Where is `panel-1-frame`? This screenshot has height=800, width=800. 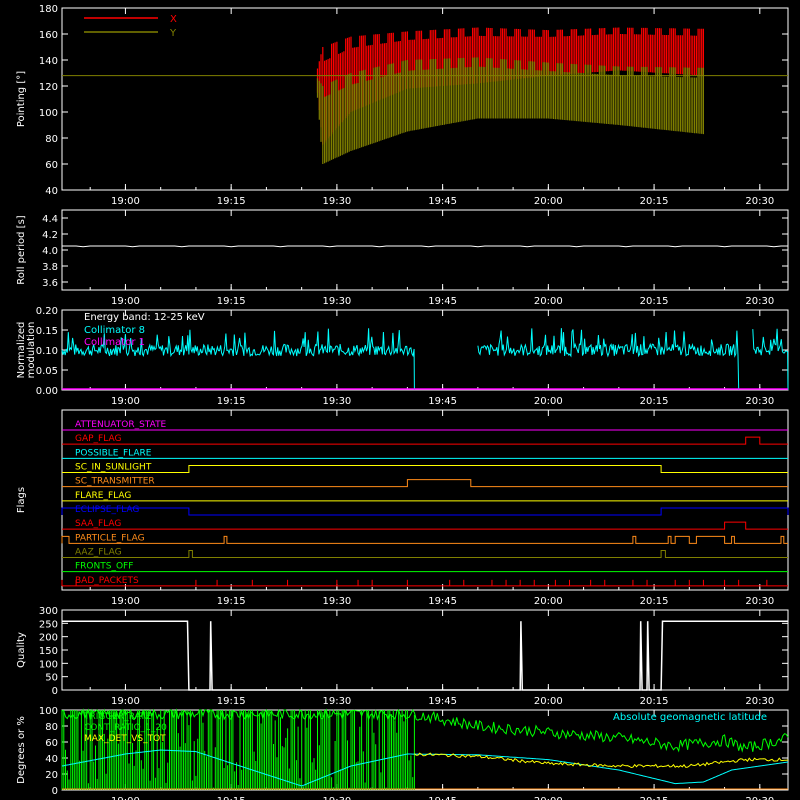
panel-1-frame is located at coordinates (425, 250).